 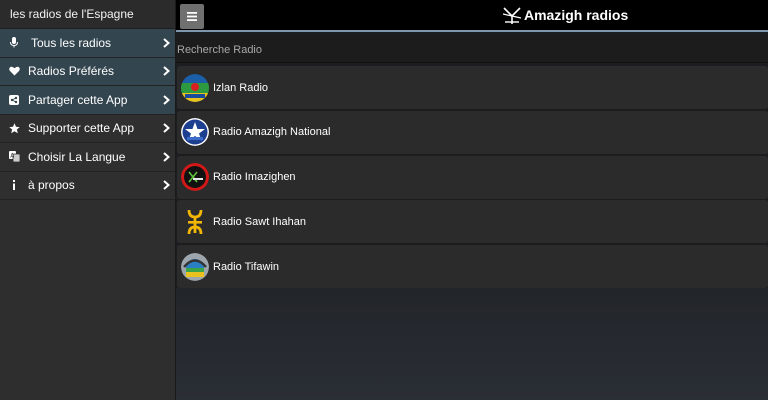 What do you see at coordinates (51, 185) in the screenshot?
I see `sidebar-item-label: à propos` at bounding box center [51, 185].